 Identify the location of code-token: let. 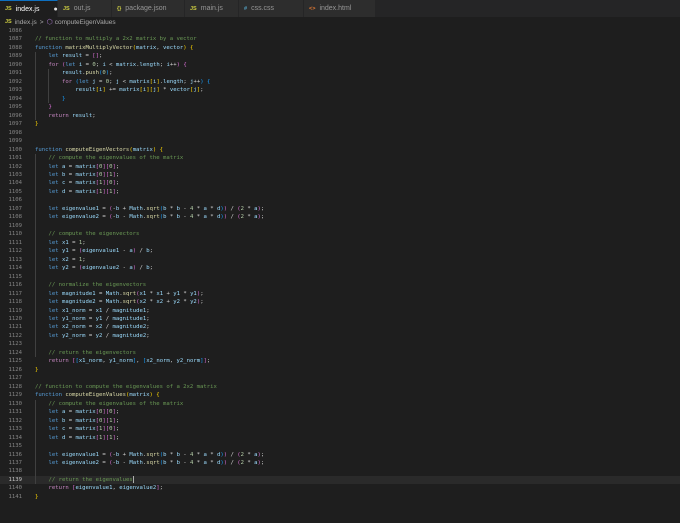
(55, 437).